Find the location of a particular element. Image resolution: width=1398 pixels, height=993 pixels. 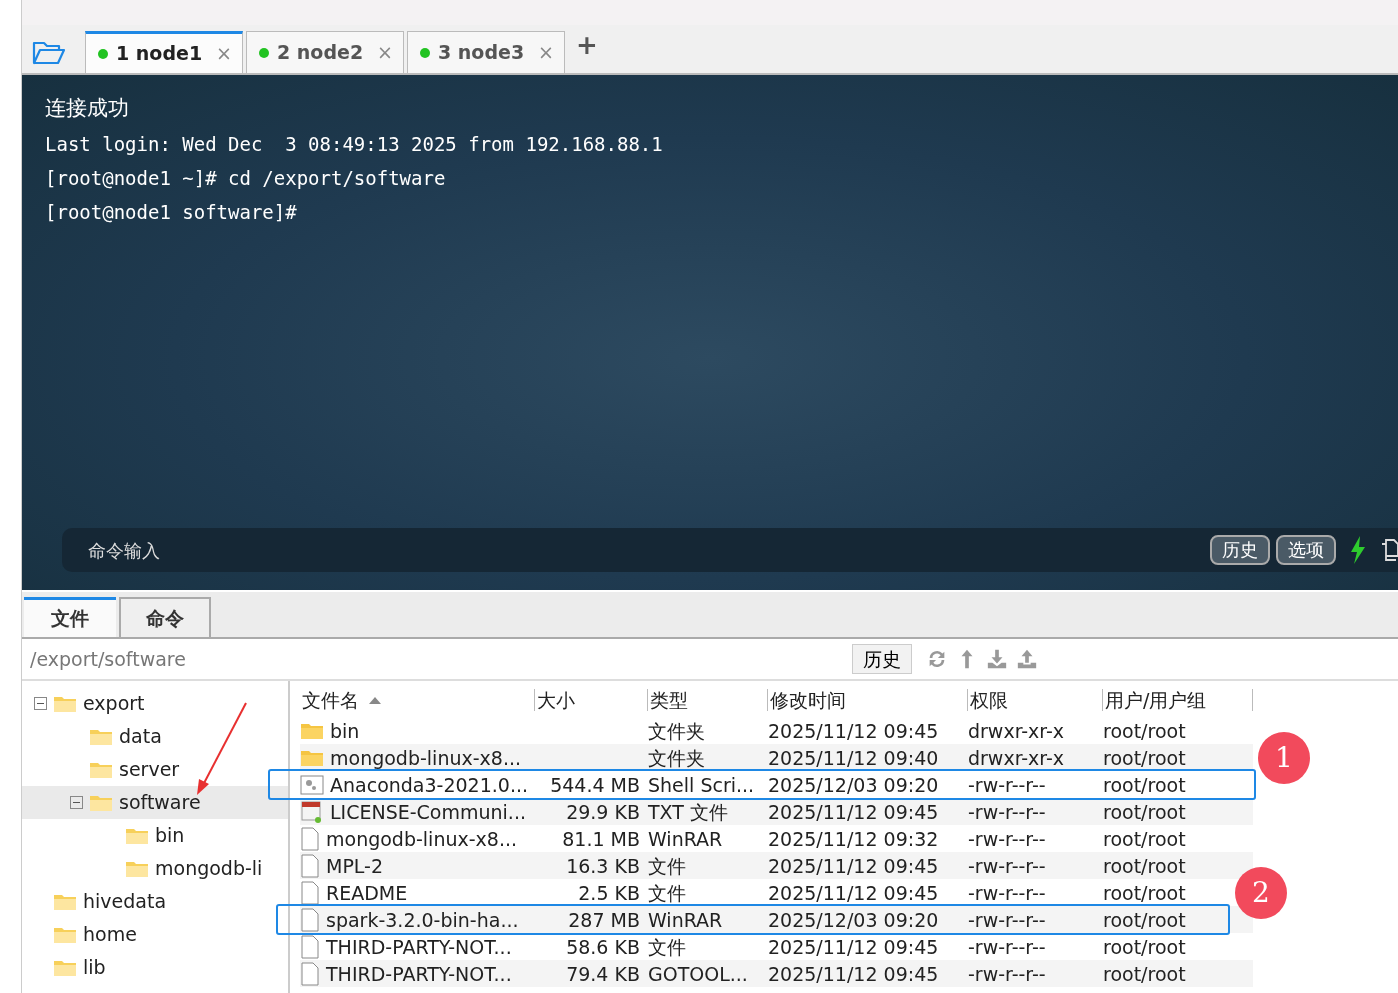

column-header: 用户/用户组 is located at coordinates (1178, 700).